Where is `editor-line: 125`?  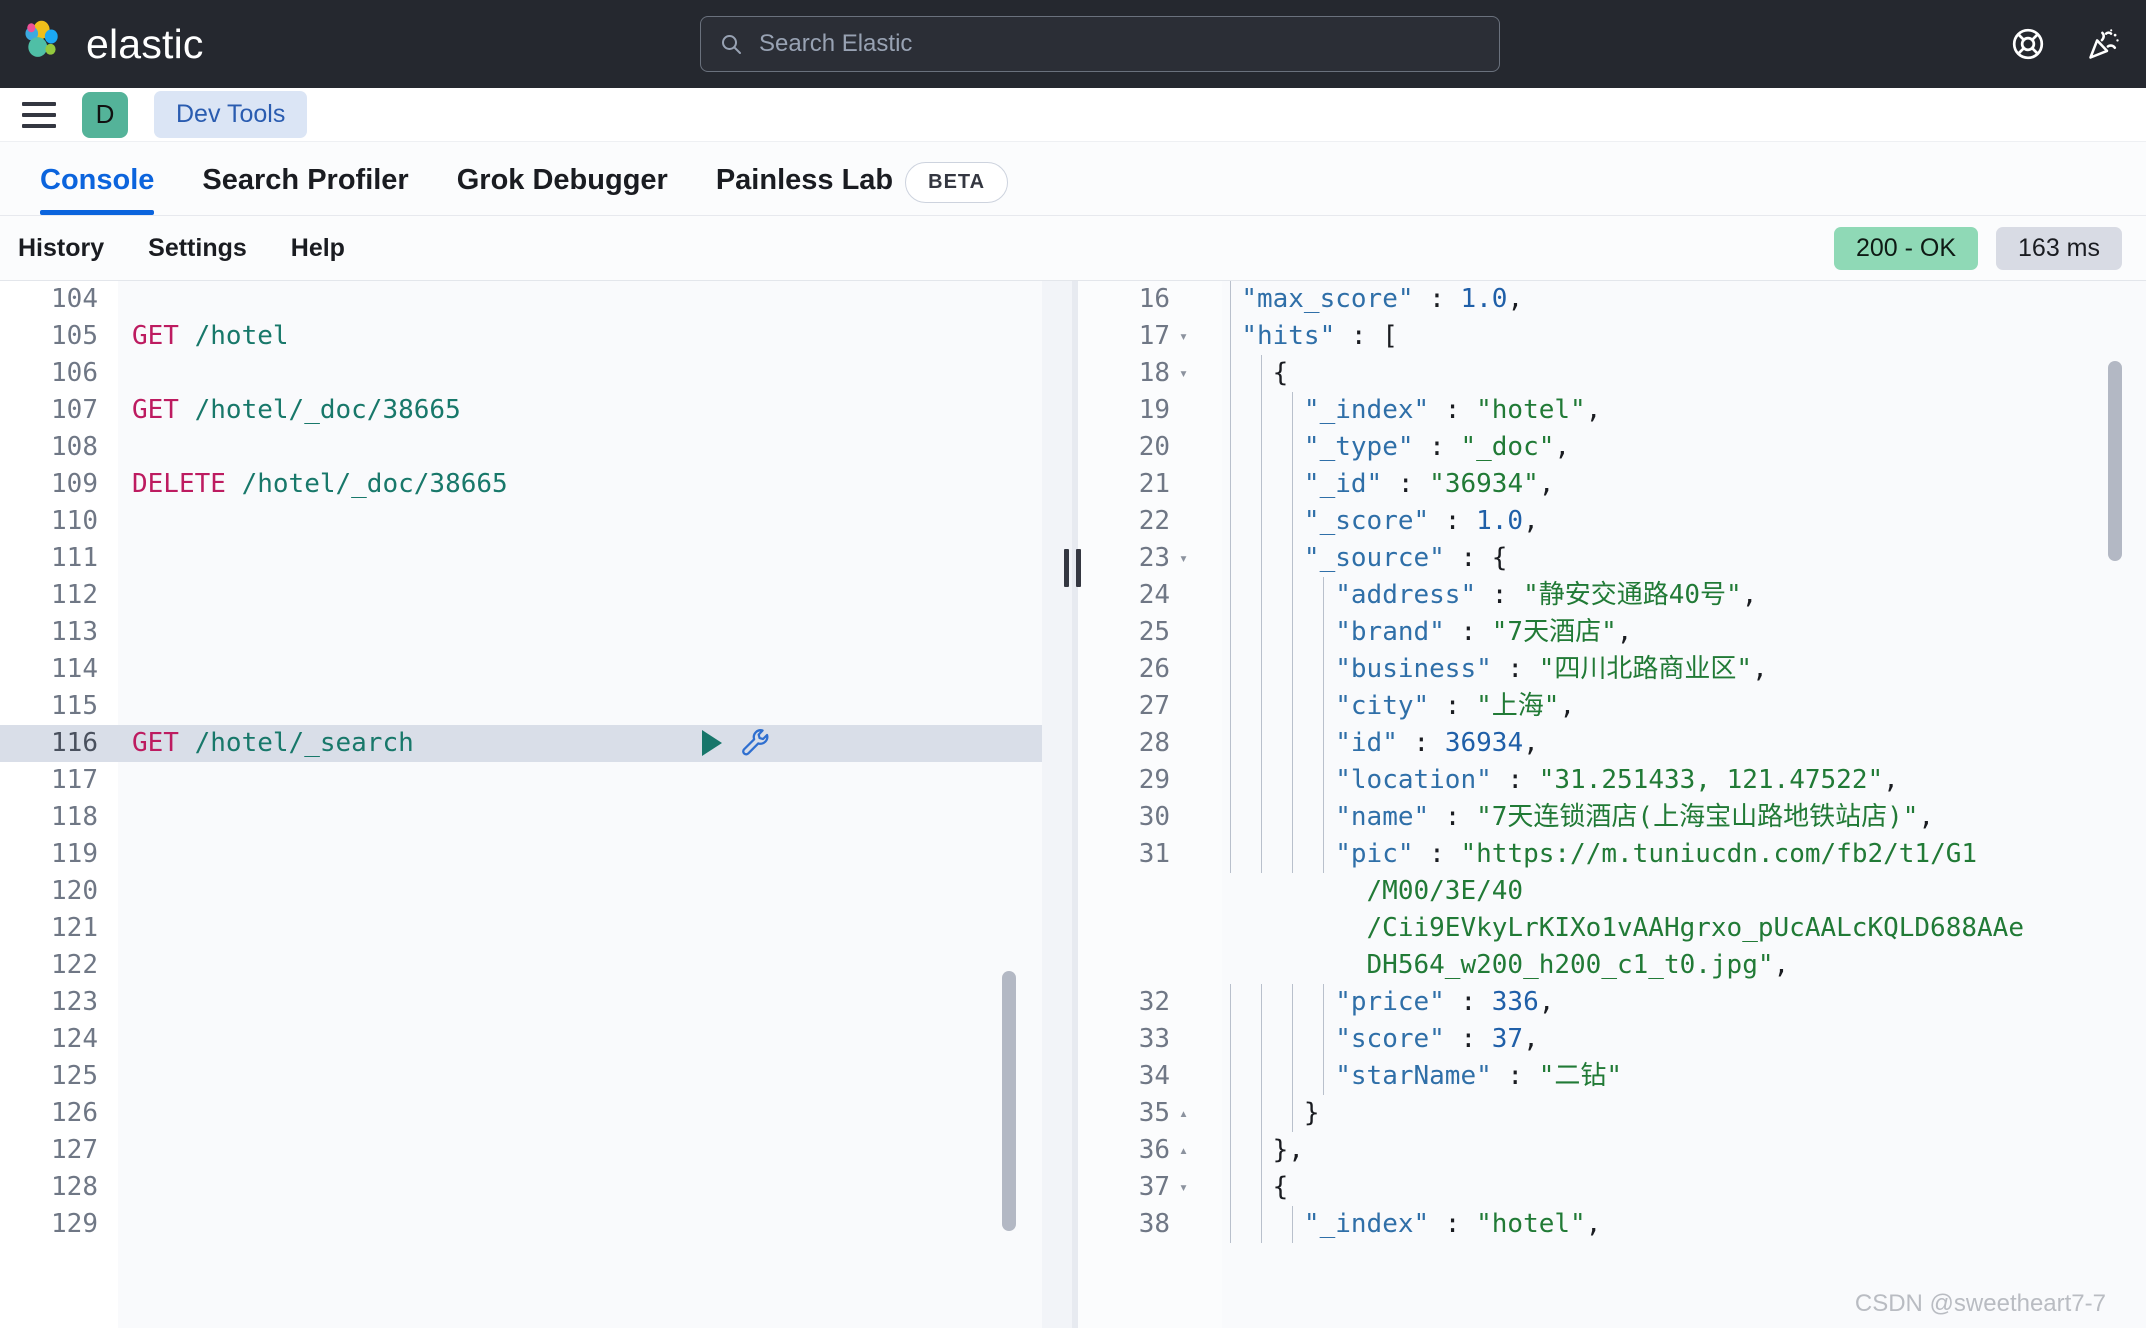
editor-line: 125 is located at coordinates (536, 1076).